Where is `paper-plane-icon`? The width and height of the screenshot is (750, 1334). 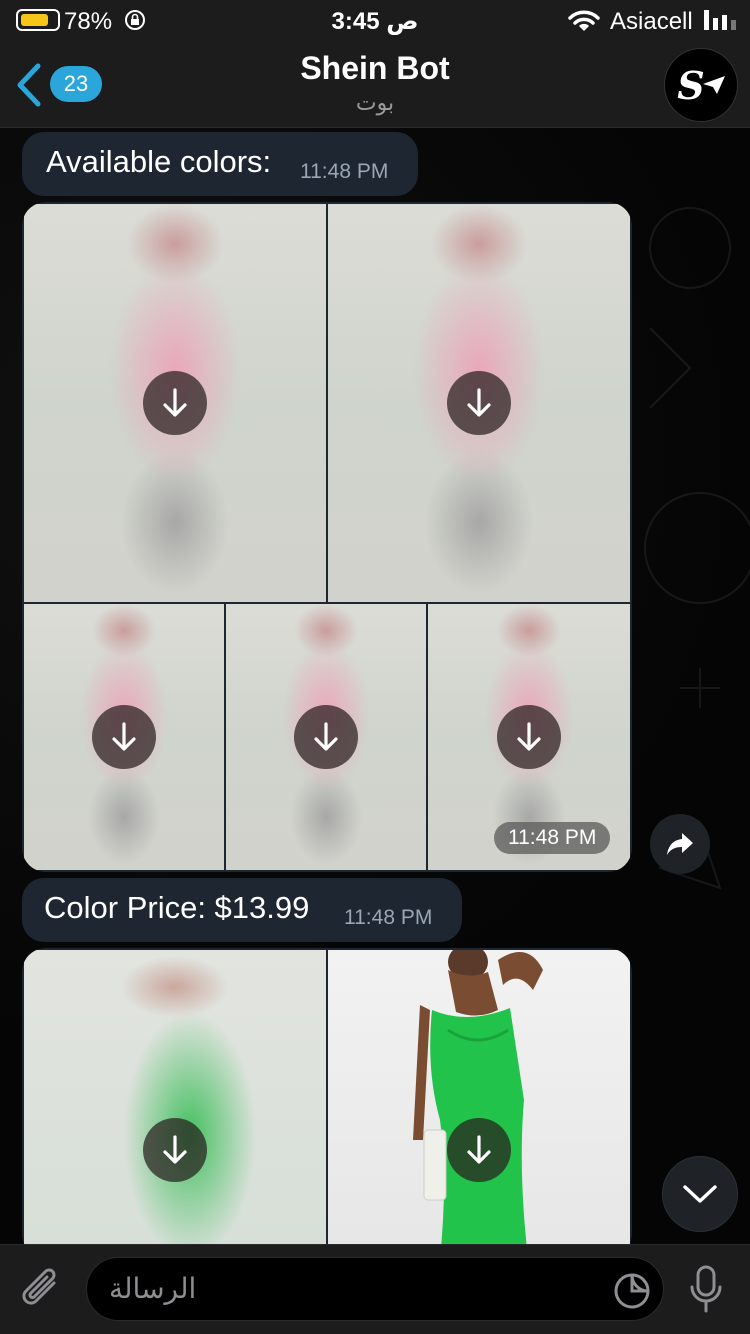
paper-plane-icon is located at coordinates (713, 85).